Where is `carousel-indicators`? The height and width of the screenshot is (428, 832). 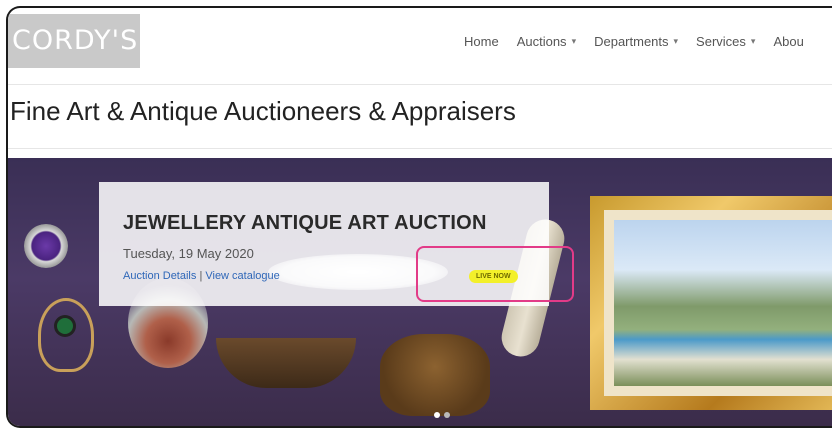 carousel-indicators is located at coordinates (442, 415).